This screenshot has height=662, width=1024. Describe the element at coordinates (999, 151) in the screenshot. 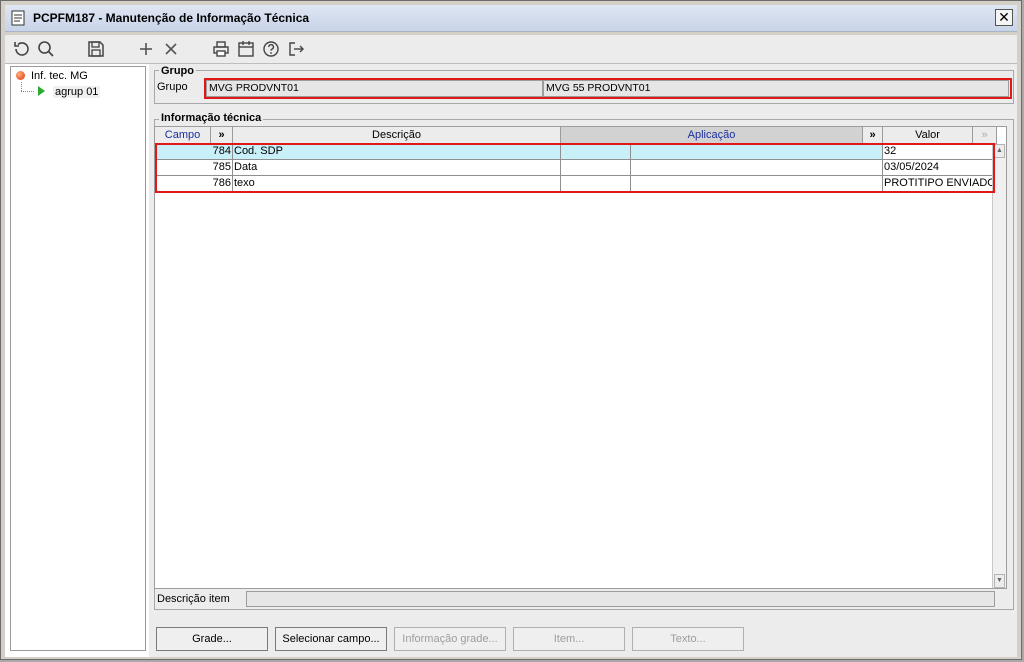

I see `scroll-up-arrow: ▲` at that location.